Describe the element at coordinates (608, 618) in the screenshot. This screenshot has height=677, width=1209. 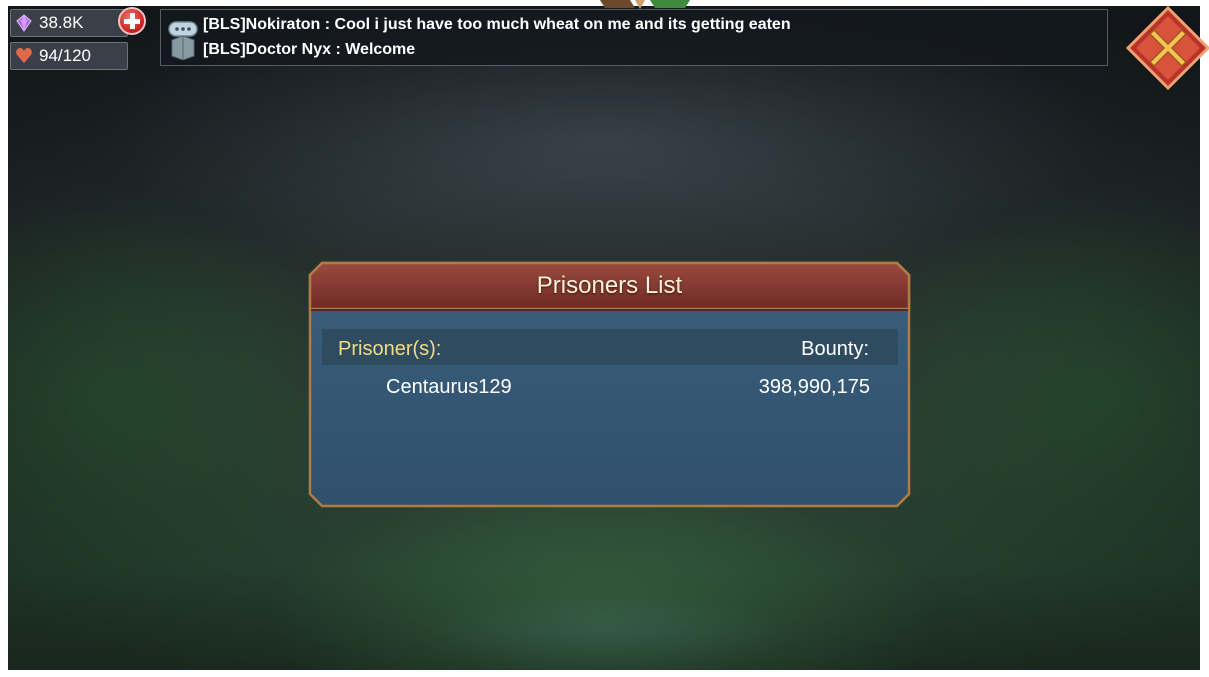
I see `background-river` at that location.